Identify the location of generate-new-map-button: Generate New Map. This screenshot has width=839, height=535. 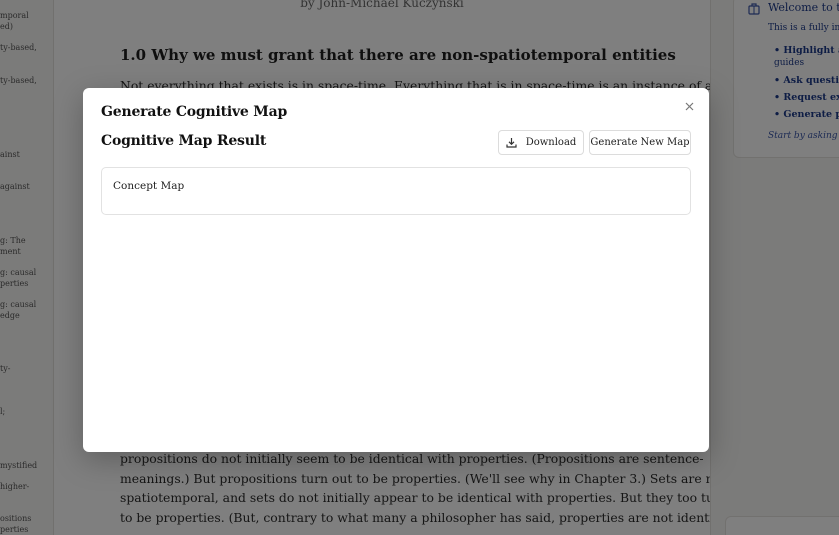
(640, 142).